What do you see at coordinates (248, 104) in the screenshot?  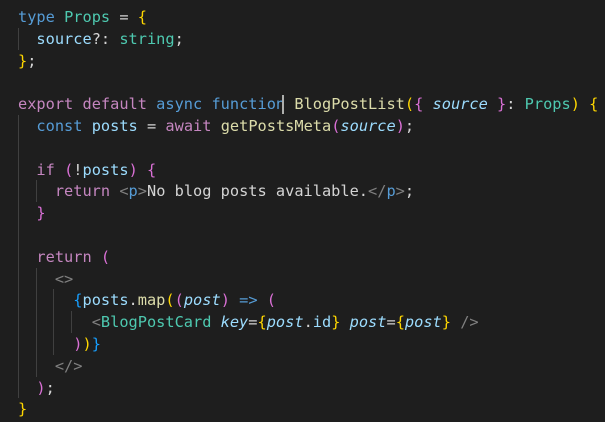 I see `code-token: function` at bounding box center [248, 104].